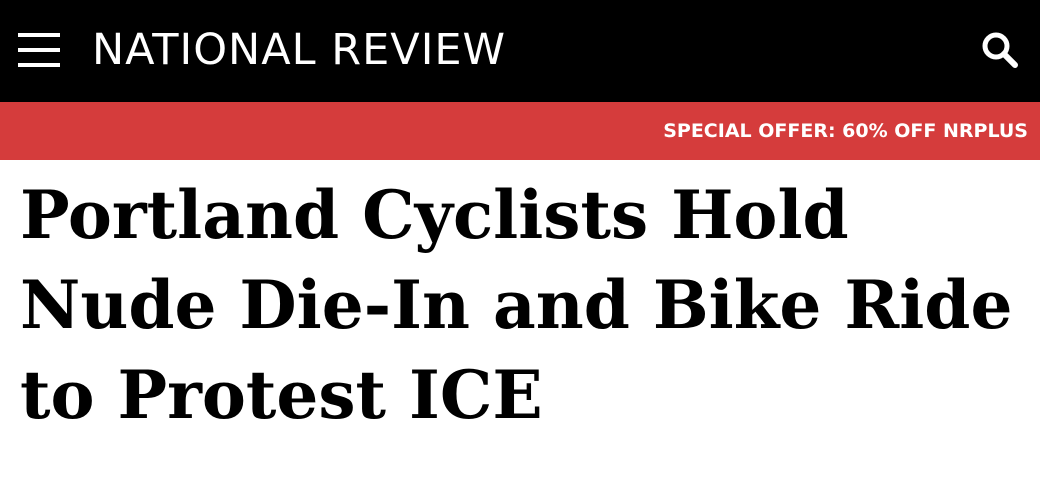 The image size is (1040, 480). I want to click on search-icon, so click(1000, 50).